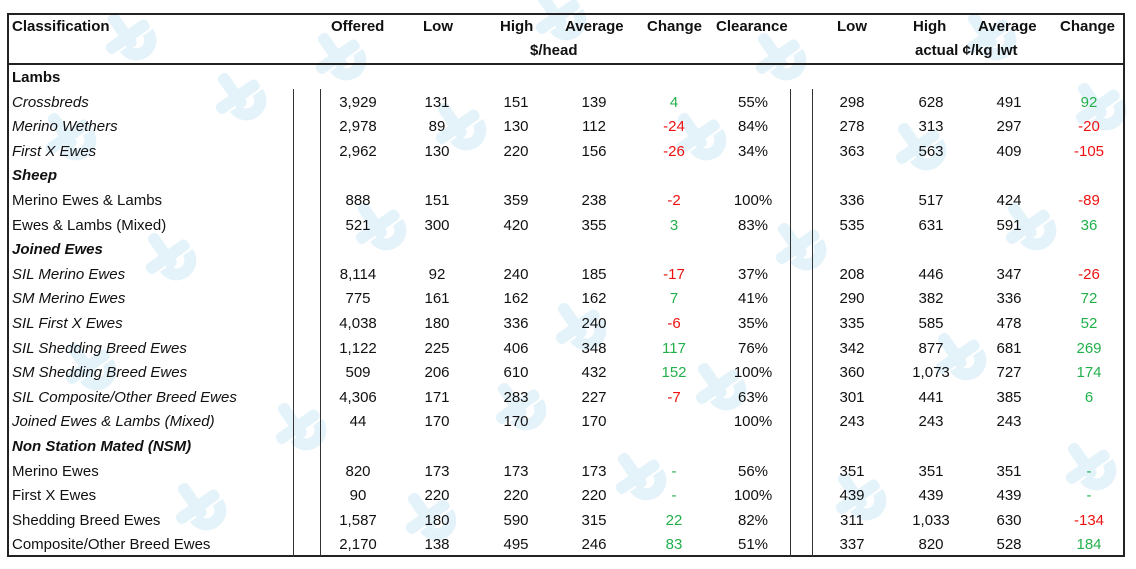  What do you see at coordinates (124, 397) in the screenshot?
I see `classification-label: SIL Composite/Other Breed Ewes` at bounding box center [124, 397].